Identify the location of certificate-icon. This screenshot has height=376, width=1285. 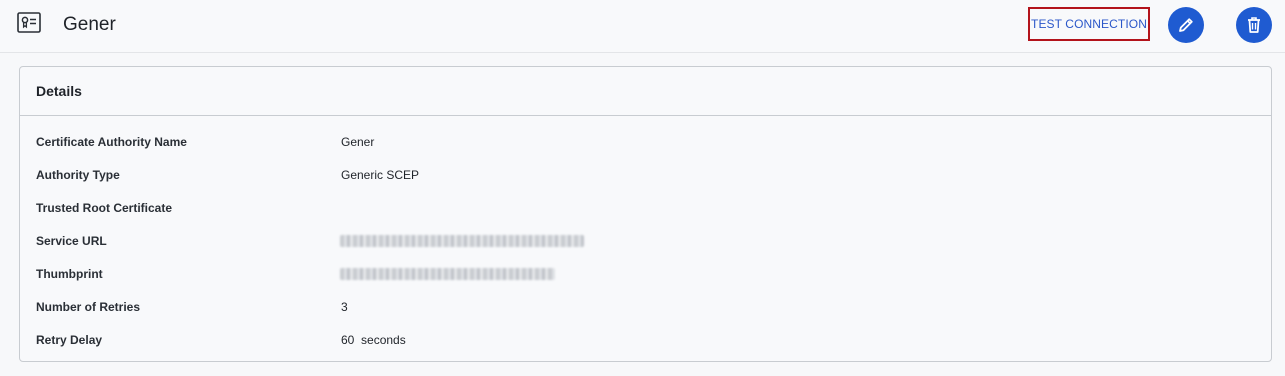
(29, 22).